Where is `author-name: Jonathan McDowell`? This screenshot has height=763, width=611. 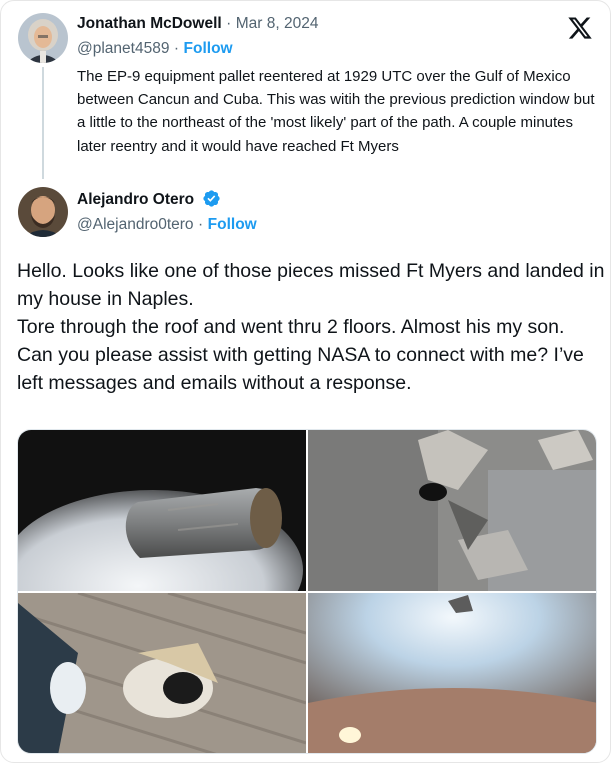
author-name: Jonathan McDowell is located at coordinates (149, 23).